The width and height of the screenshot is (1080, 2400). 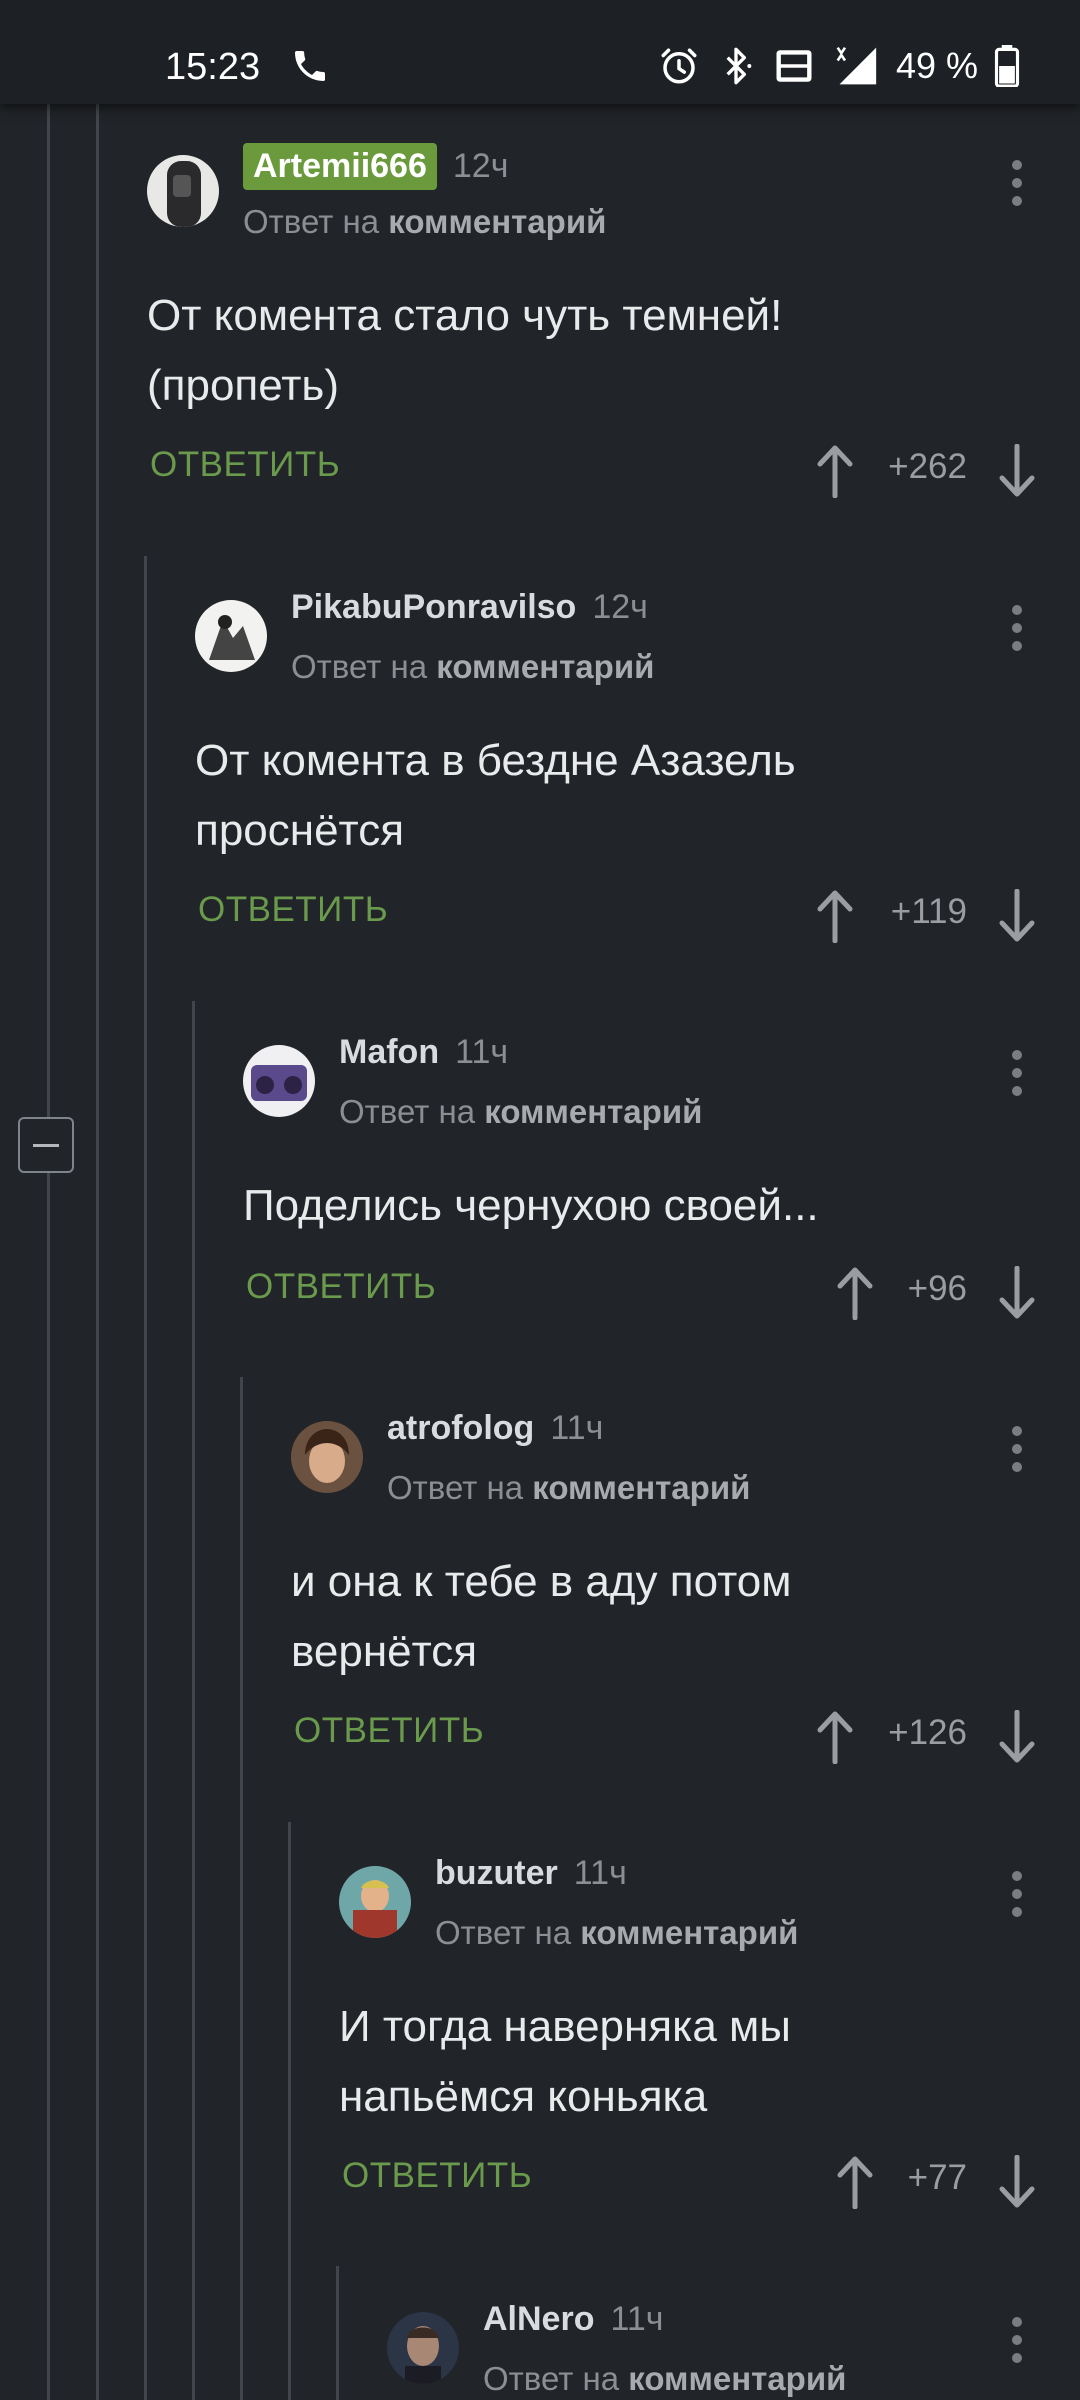 I want to click on vote-score: +119, so click(x=928, y=911).